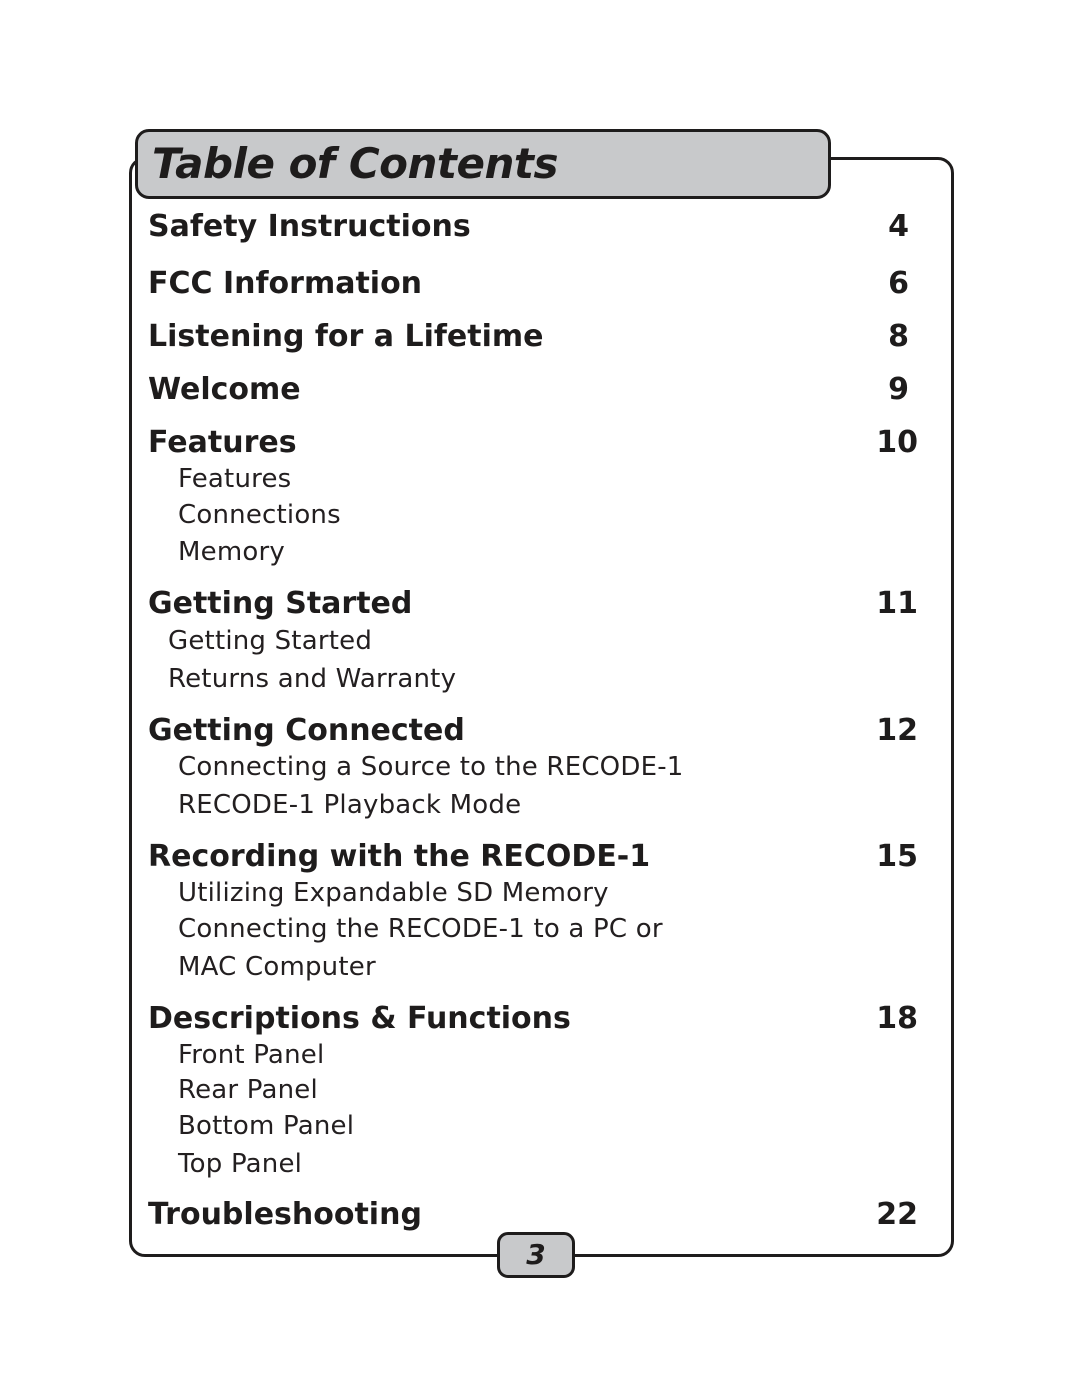  I want to click on toc-entry-troubleshooting: Troubleshooting, so click(285, 1215).